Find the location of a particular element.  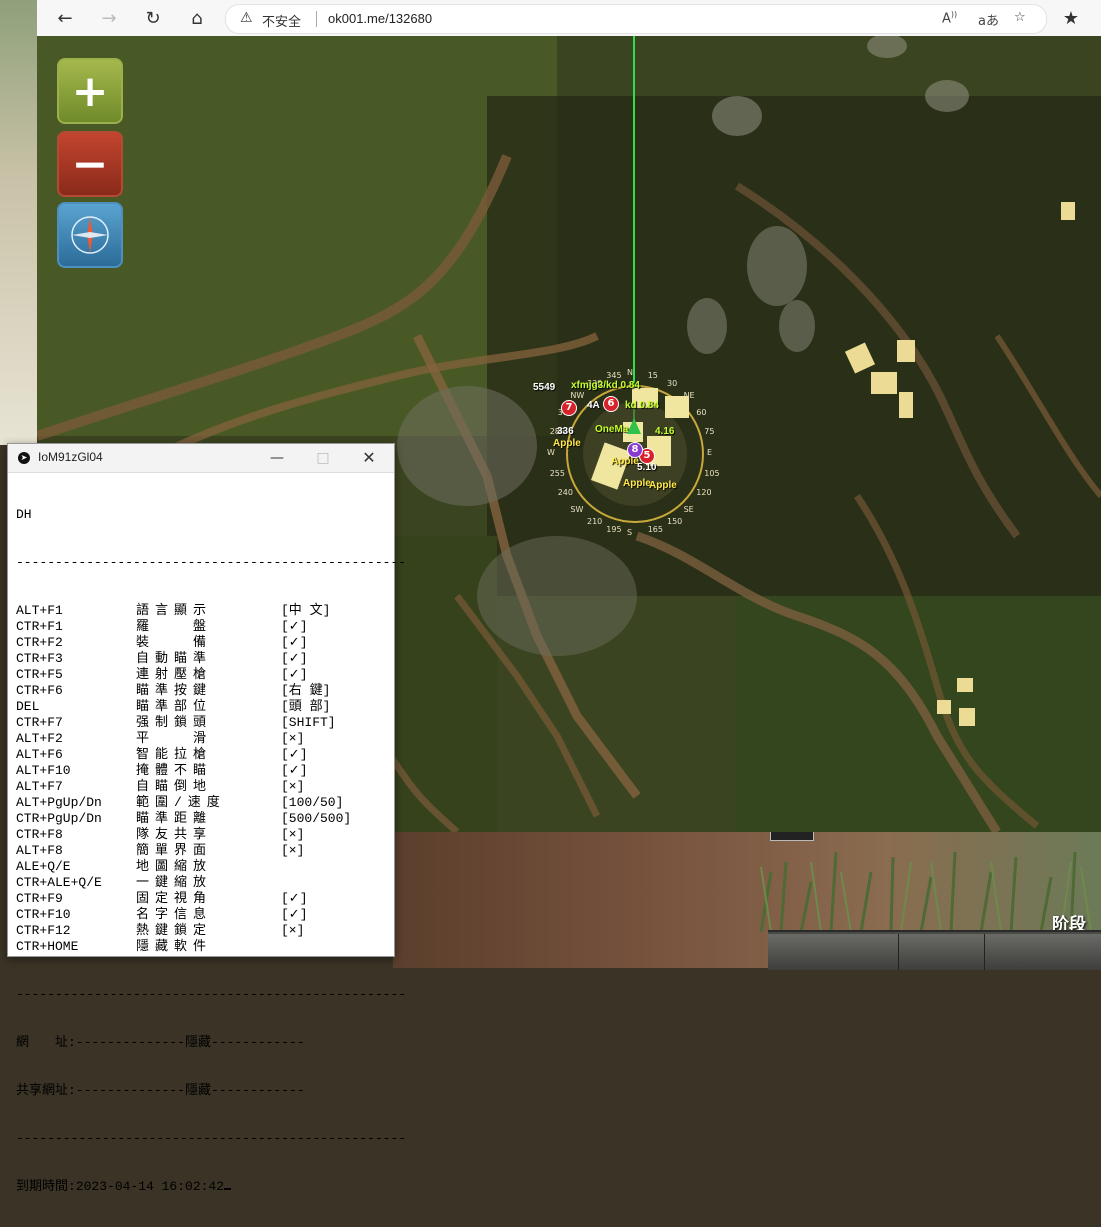

hotkey-key: CTR+F5 is located at coordinates (39, 674).